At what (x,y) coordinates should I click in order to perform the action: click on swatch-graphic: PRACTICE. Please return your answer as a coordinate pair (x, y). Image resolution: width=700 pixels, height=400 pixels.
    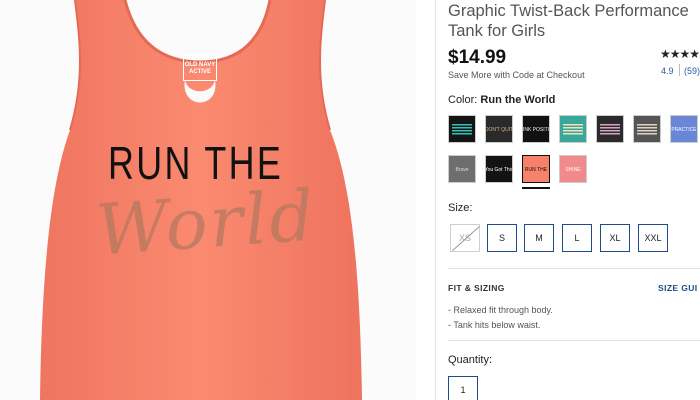
    Looking at the image, I should click on (684, 130).